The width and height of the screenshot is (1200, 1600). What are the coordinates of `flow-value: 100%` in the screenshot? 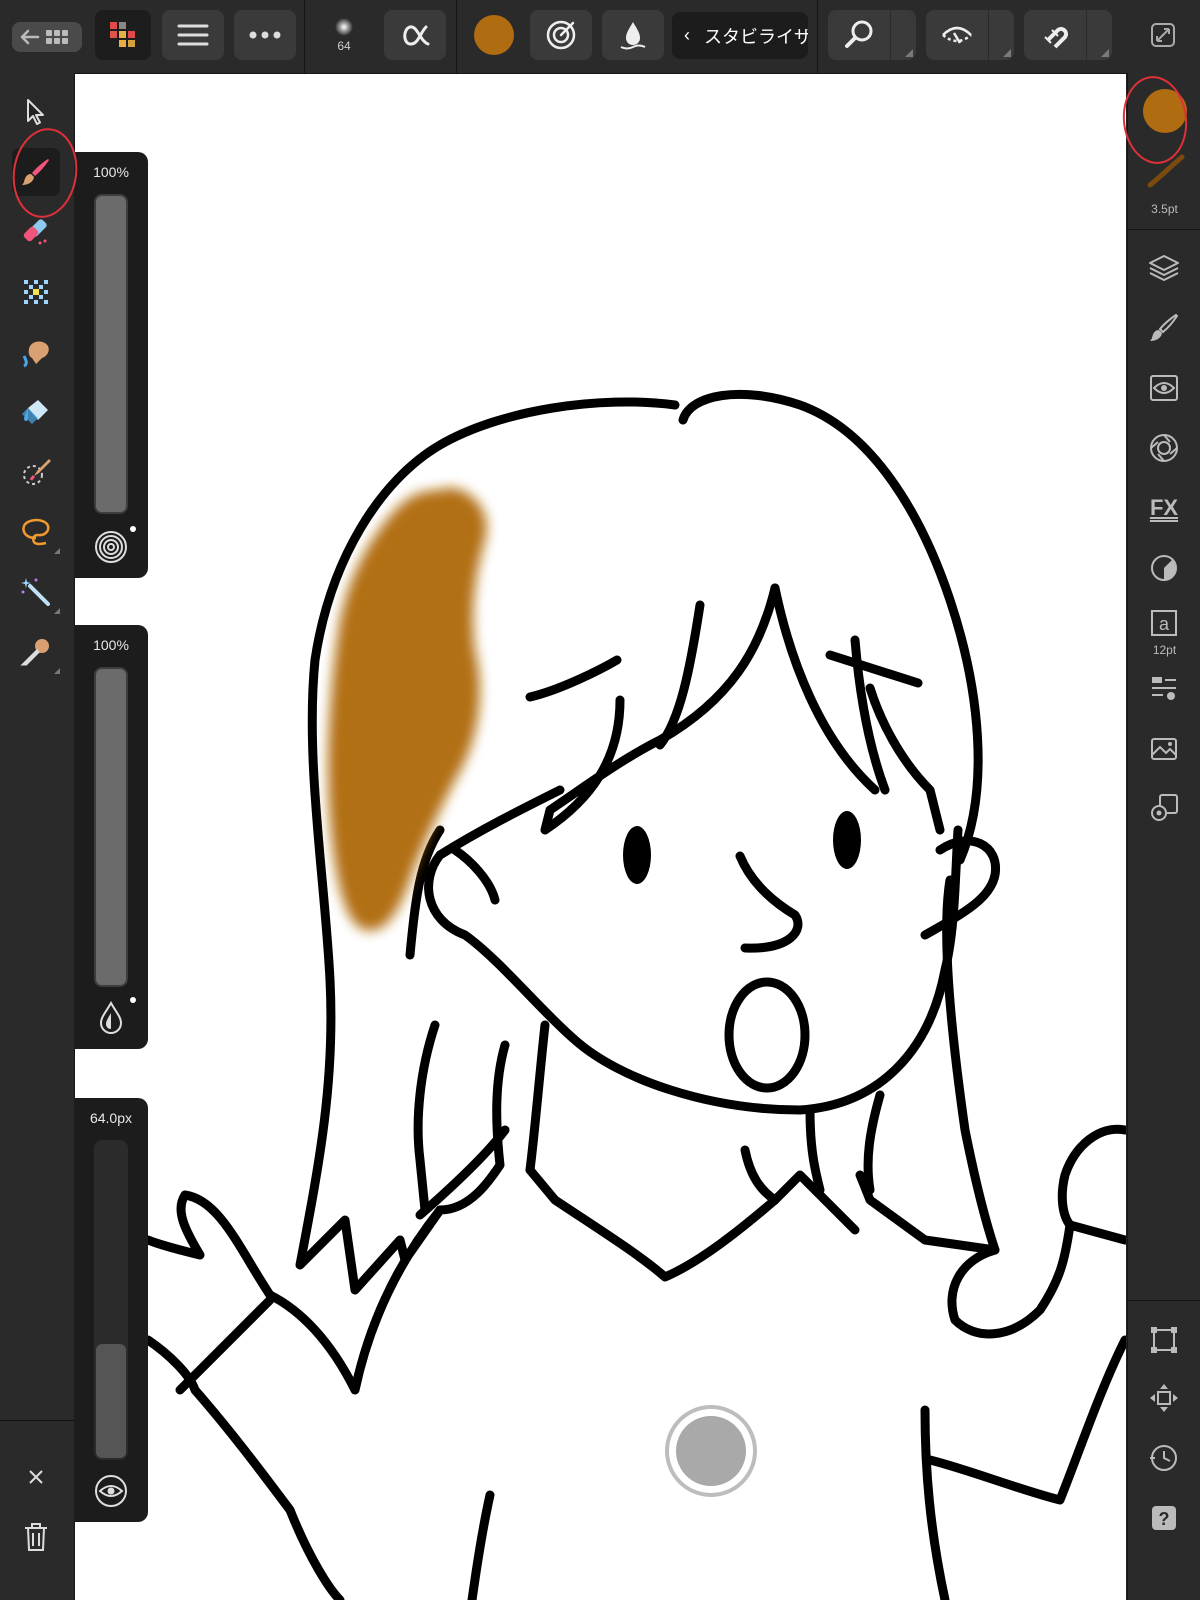 It's located at (111, 645).